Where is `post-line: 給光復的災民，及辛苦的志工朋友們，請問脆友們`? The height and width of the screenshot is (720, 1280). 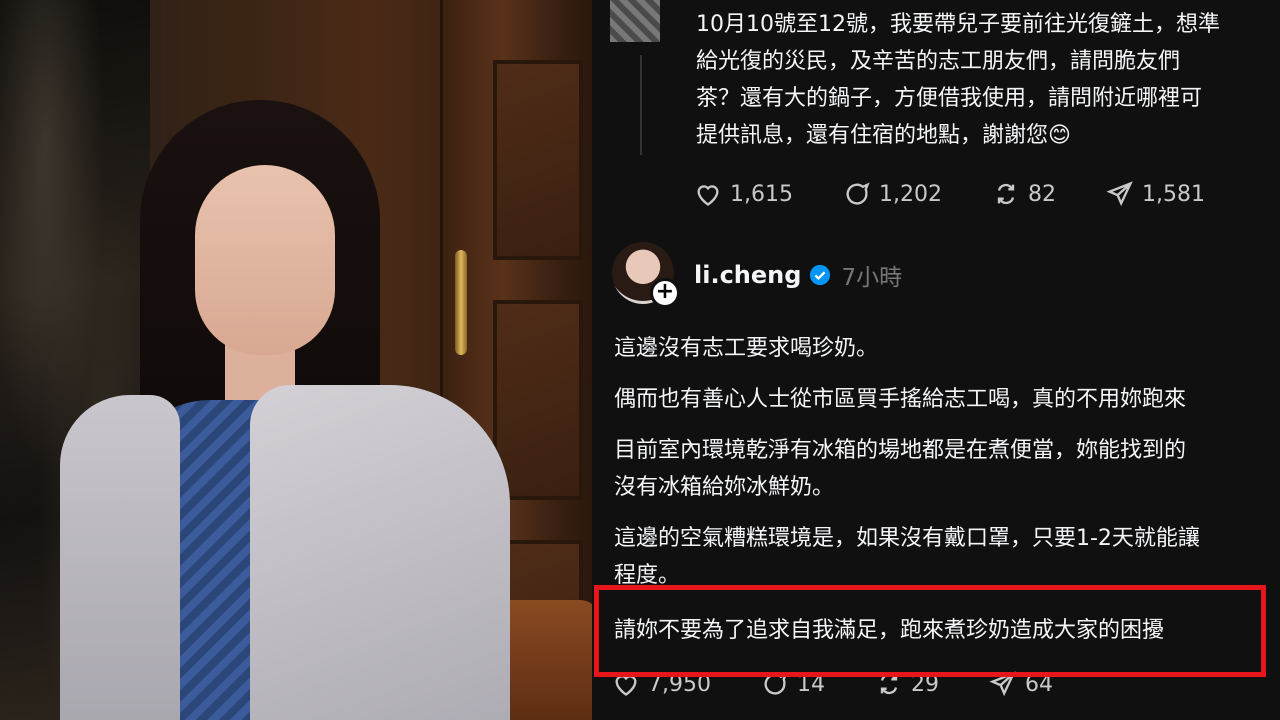 post-line: 給光復的災民，及辛苦的志工朋友們，請問脆友們 is located at coordinates (938, 61).